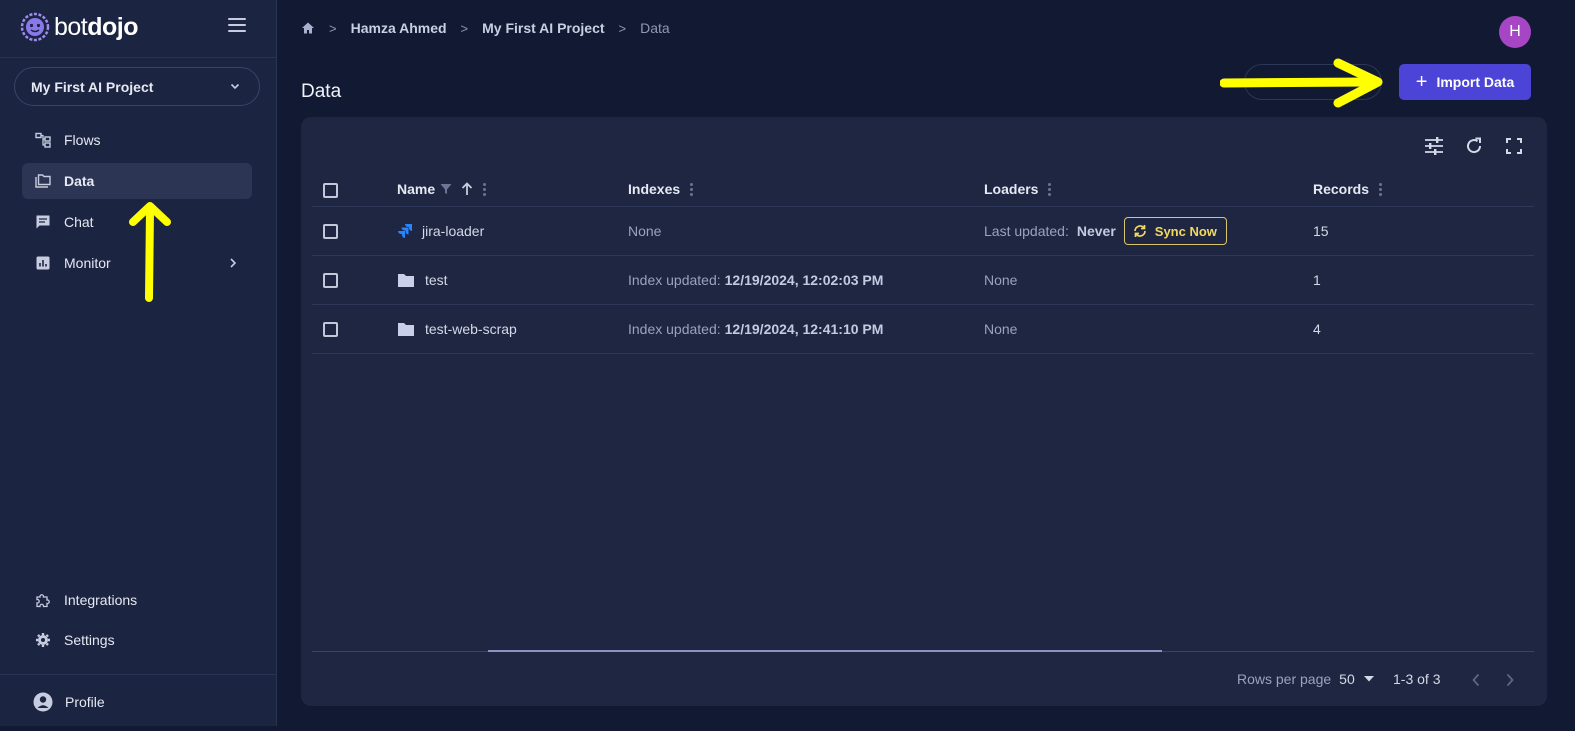 The height and width of the screenshot is (731, 1575). Describe the element at coordinates (405, 231) in the screenshot. I see `jira-icon` at that location.